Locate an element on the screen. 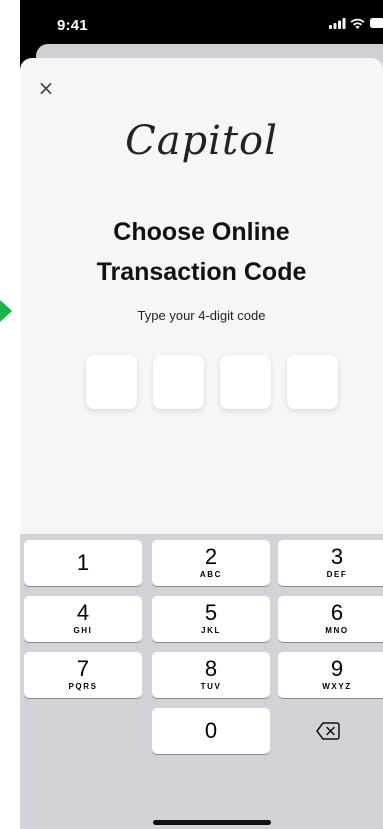  key-number: 0 is located at coordinates (211, 730).